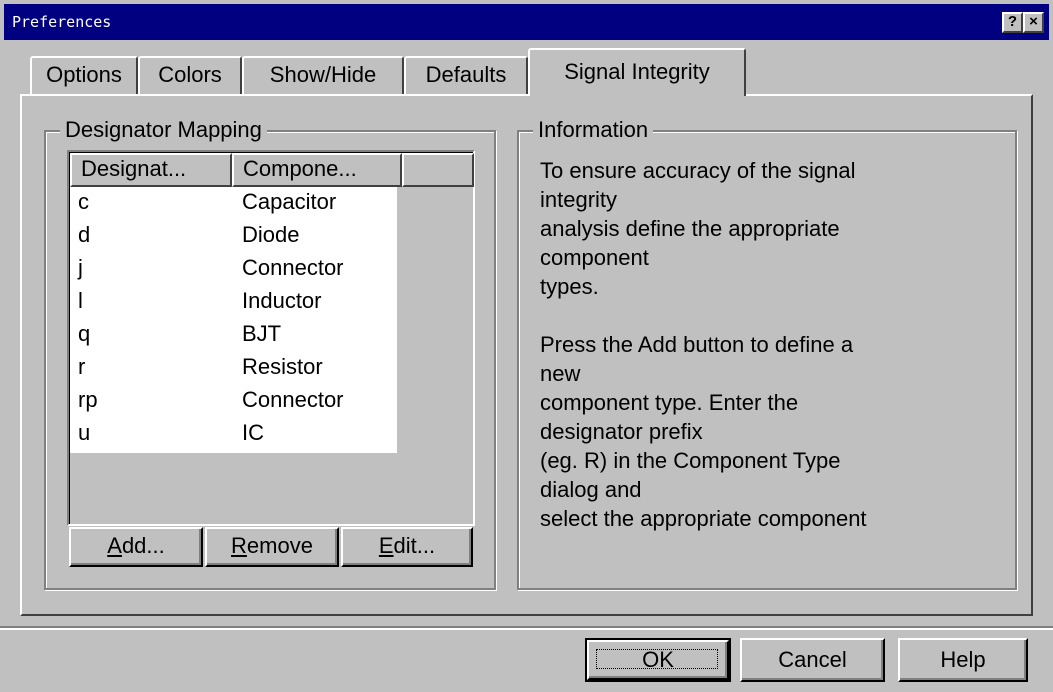  What do you see at coordinates (233, 436) in the screenshot?
I see `table-row: u IC` at bounding box center [233, 436].